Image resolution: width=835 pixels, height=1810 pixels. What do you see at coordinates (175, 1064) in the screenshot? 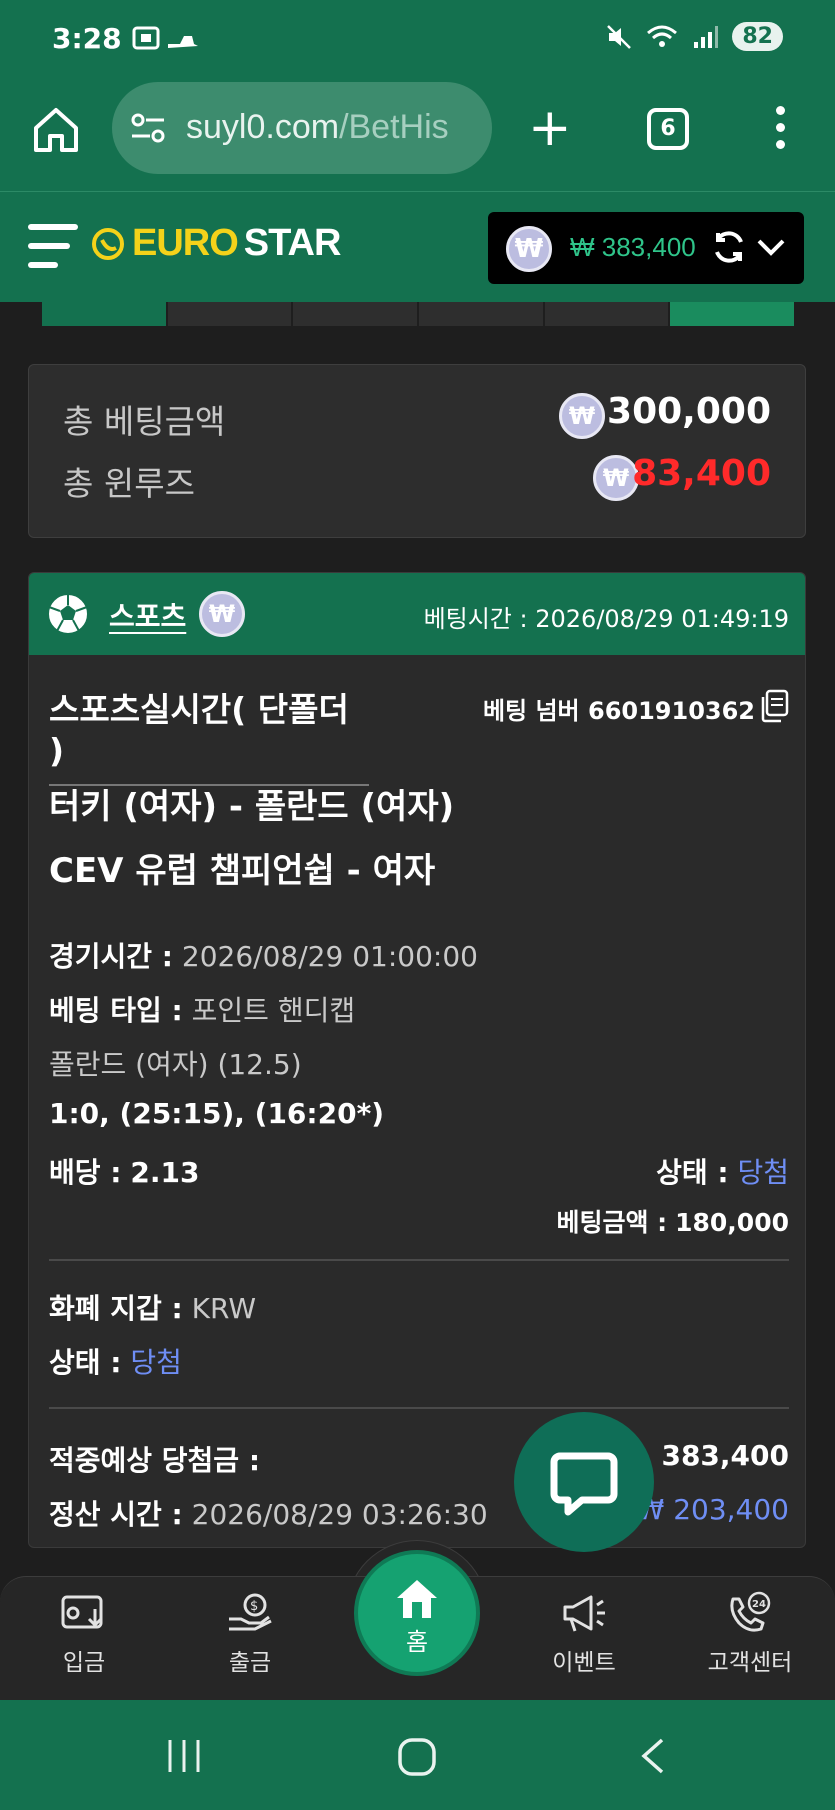
I see `selection: 폴란드 (여자) (12.5)` at bounding box center [175, 1064].